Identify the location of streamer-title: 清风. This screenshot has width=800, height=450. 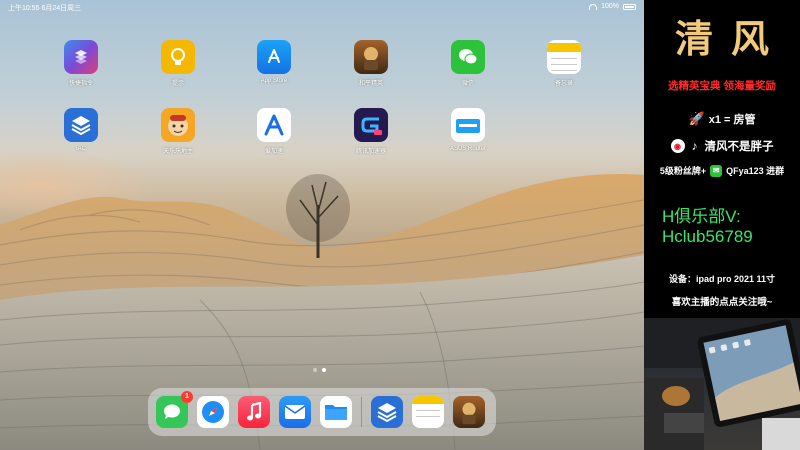
(730, 38).